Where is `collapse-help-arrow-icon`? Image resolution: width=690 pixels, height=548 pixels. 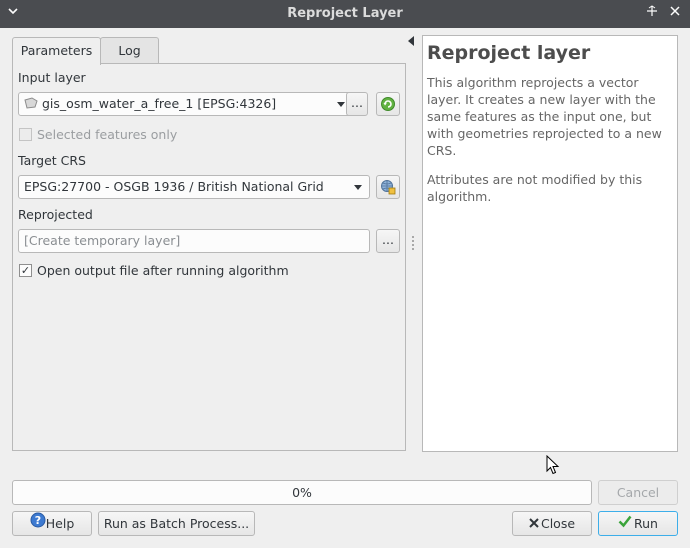 collapse-help-arrow-icon is located at coordinates (411, 41).